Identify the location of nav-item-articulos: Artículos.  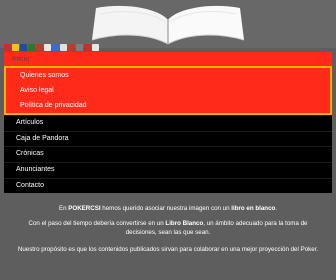
(168, 123).